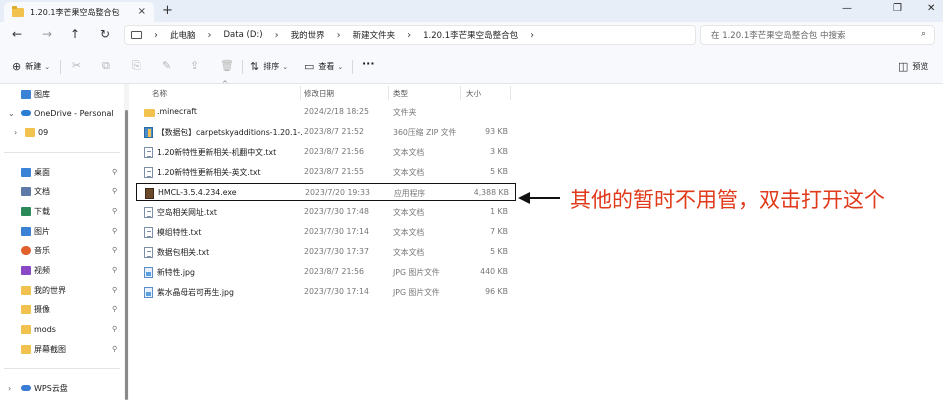 The width and height of the screenshot is (943, 400). Describe the element at coordinates (499, 211) in the screenshot. I see `file-size: 1 KB` at that location.